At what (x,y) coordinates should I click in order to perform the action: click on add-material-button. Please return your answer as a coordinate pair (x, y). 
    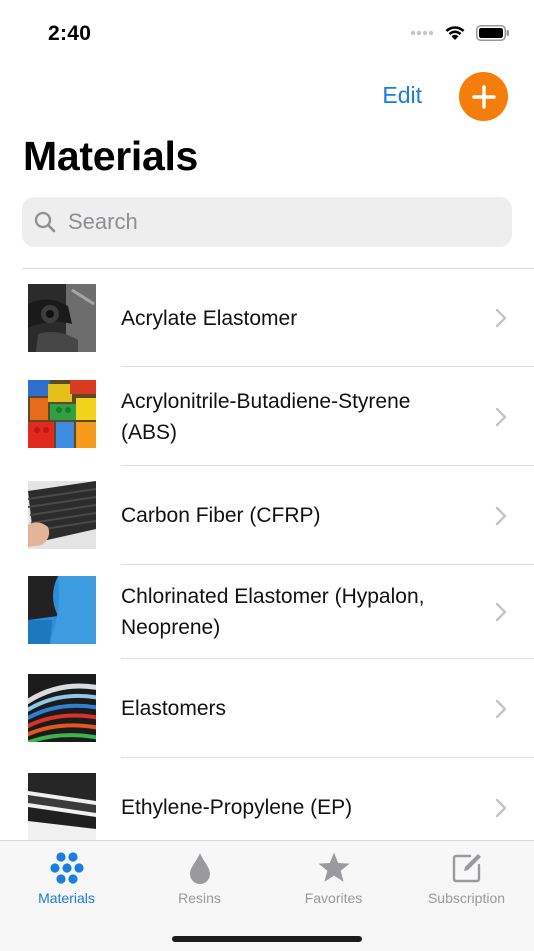
    Looking at the image, I should click on (483, 96).